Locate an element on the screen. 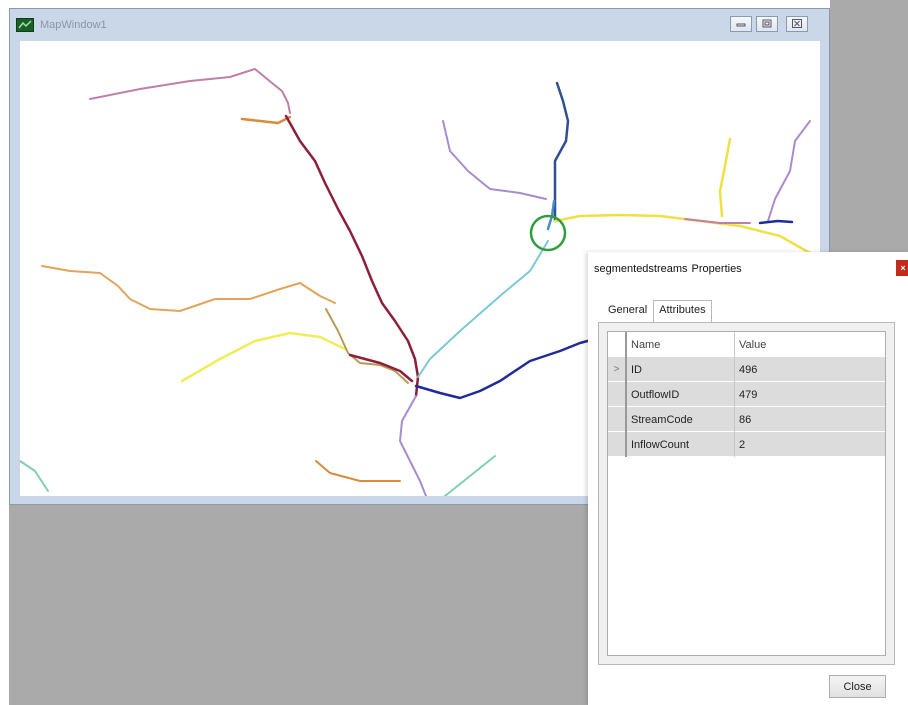  close-button: Close is located at coordinates (857, 686).